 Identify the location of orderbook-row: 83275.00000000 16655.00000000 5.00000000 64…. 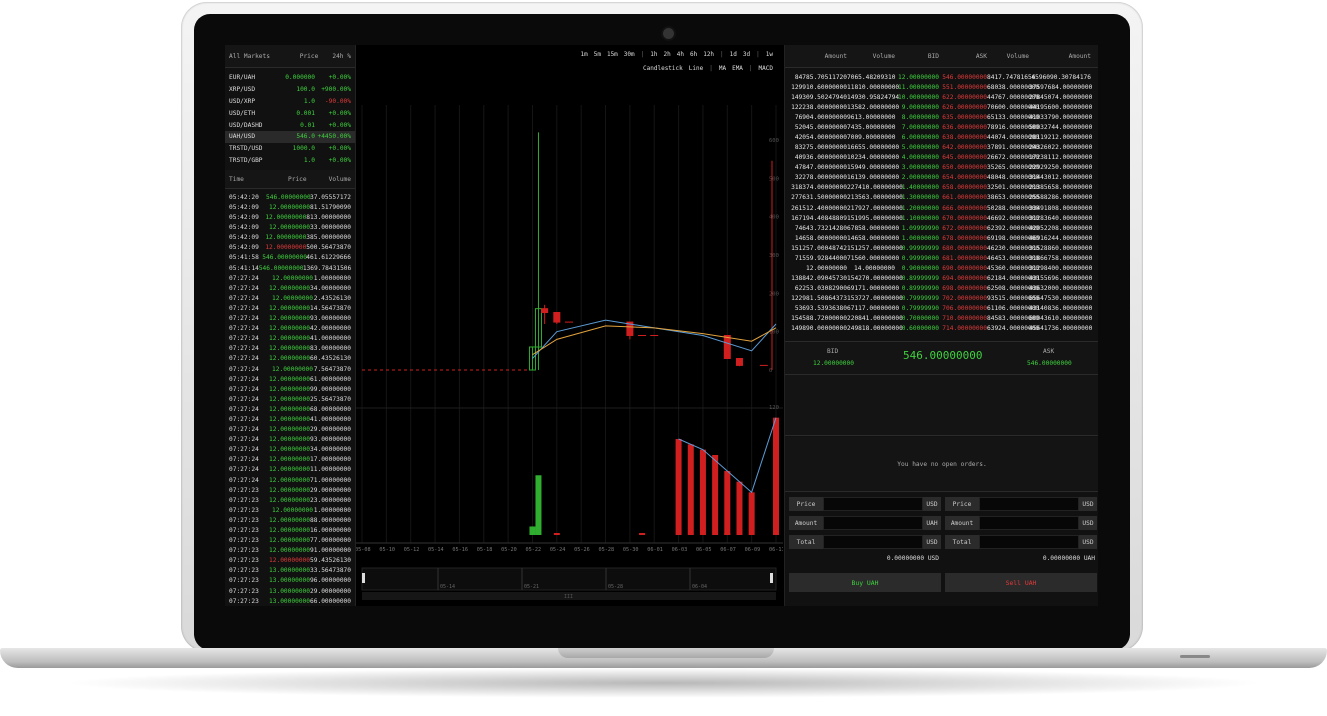
(941, 148).